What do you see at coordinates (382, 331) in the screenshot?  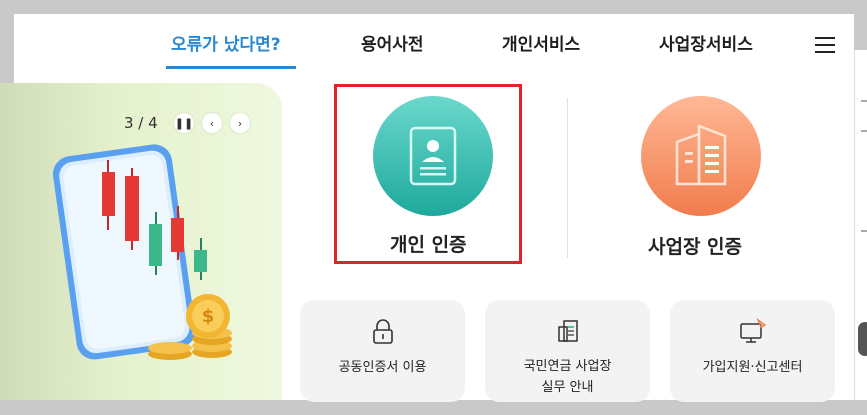 I see `lock-icon` at bounding box center [382, 331].